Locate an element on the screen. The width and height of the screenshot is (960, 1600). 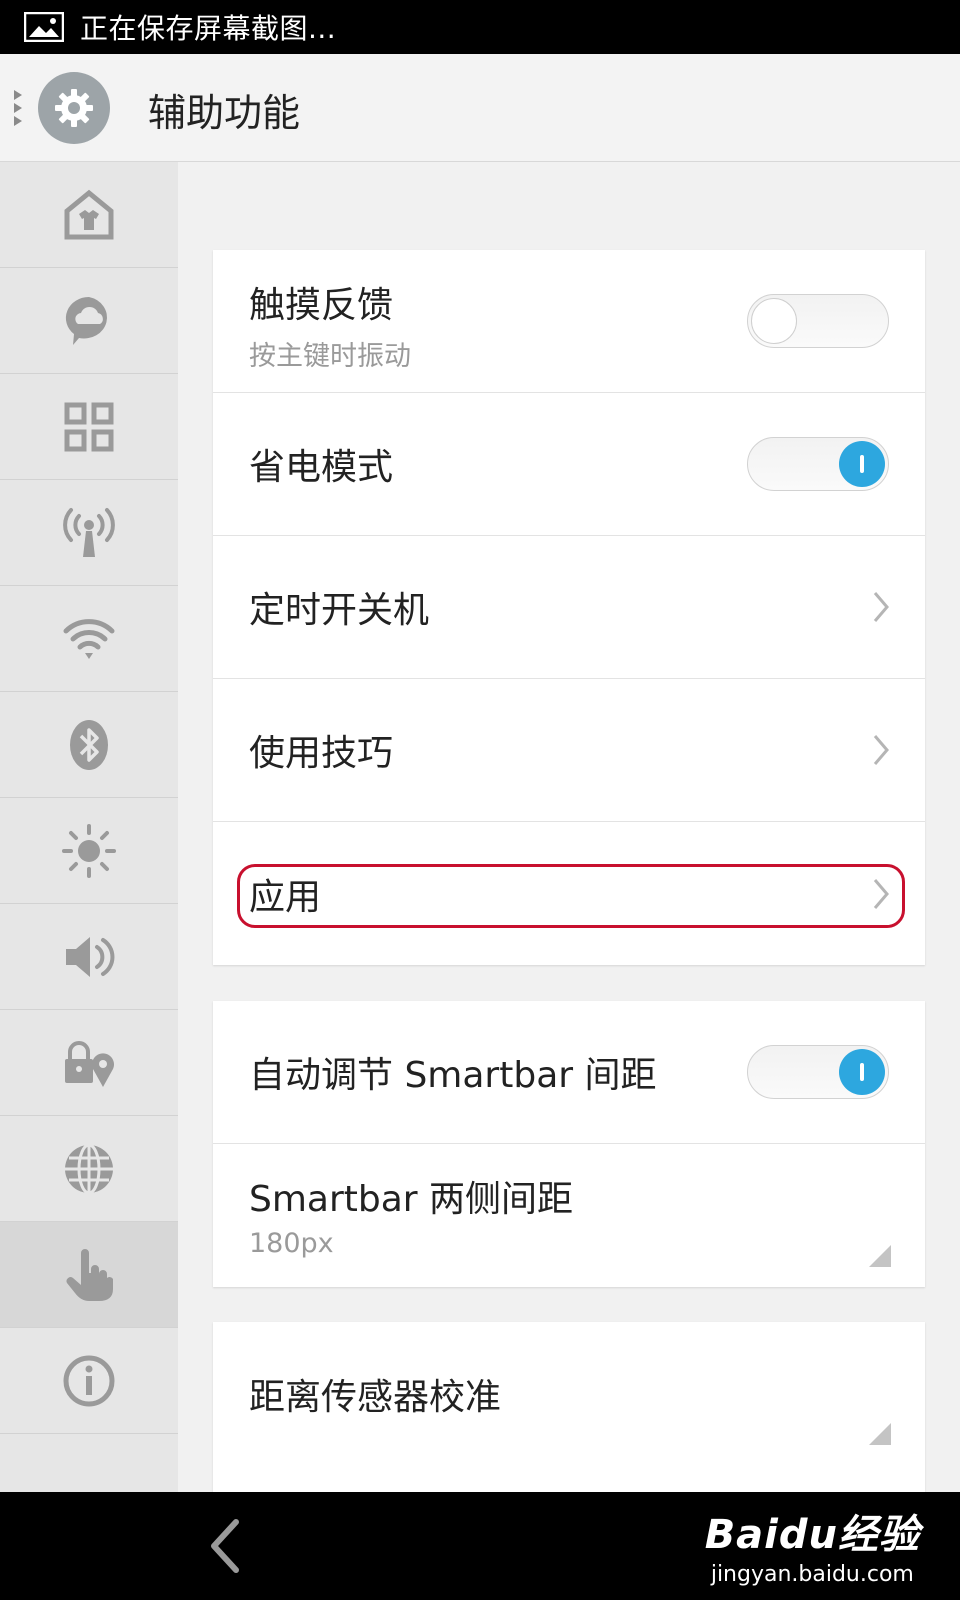
wifi-icon is located at coordinates (89, 638).